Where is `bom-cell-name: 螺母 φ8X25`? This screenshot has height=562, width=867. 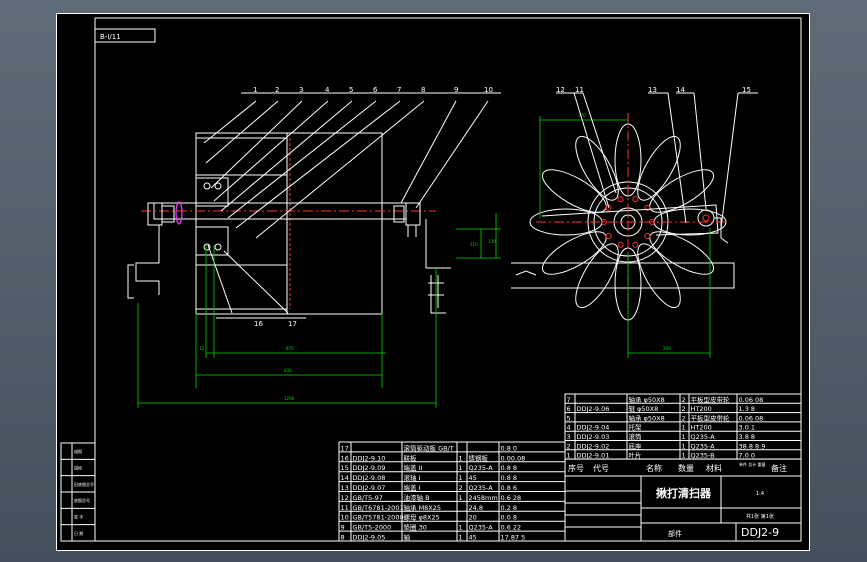
bom-cell-name: 螺母 φ8X25 is located at coordinates (422, 517).